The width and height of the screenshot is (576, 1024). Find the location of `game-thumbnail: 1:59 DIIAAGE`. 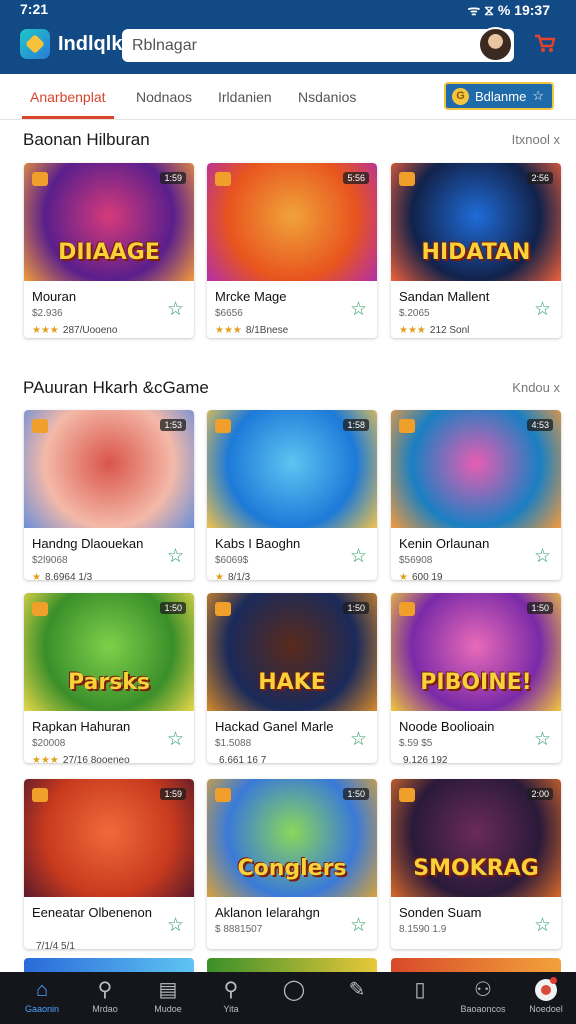

game-thumbnail: 1:59 DIIAAGE is located at coordinates (109, 222).